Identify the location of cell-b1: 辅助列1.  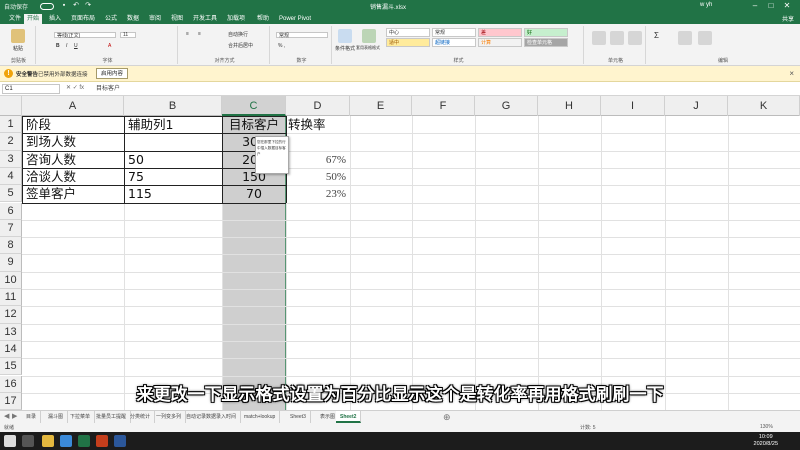
(173, 125).